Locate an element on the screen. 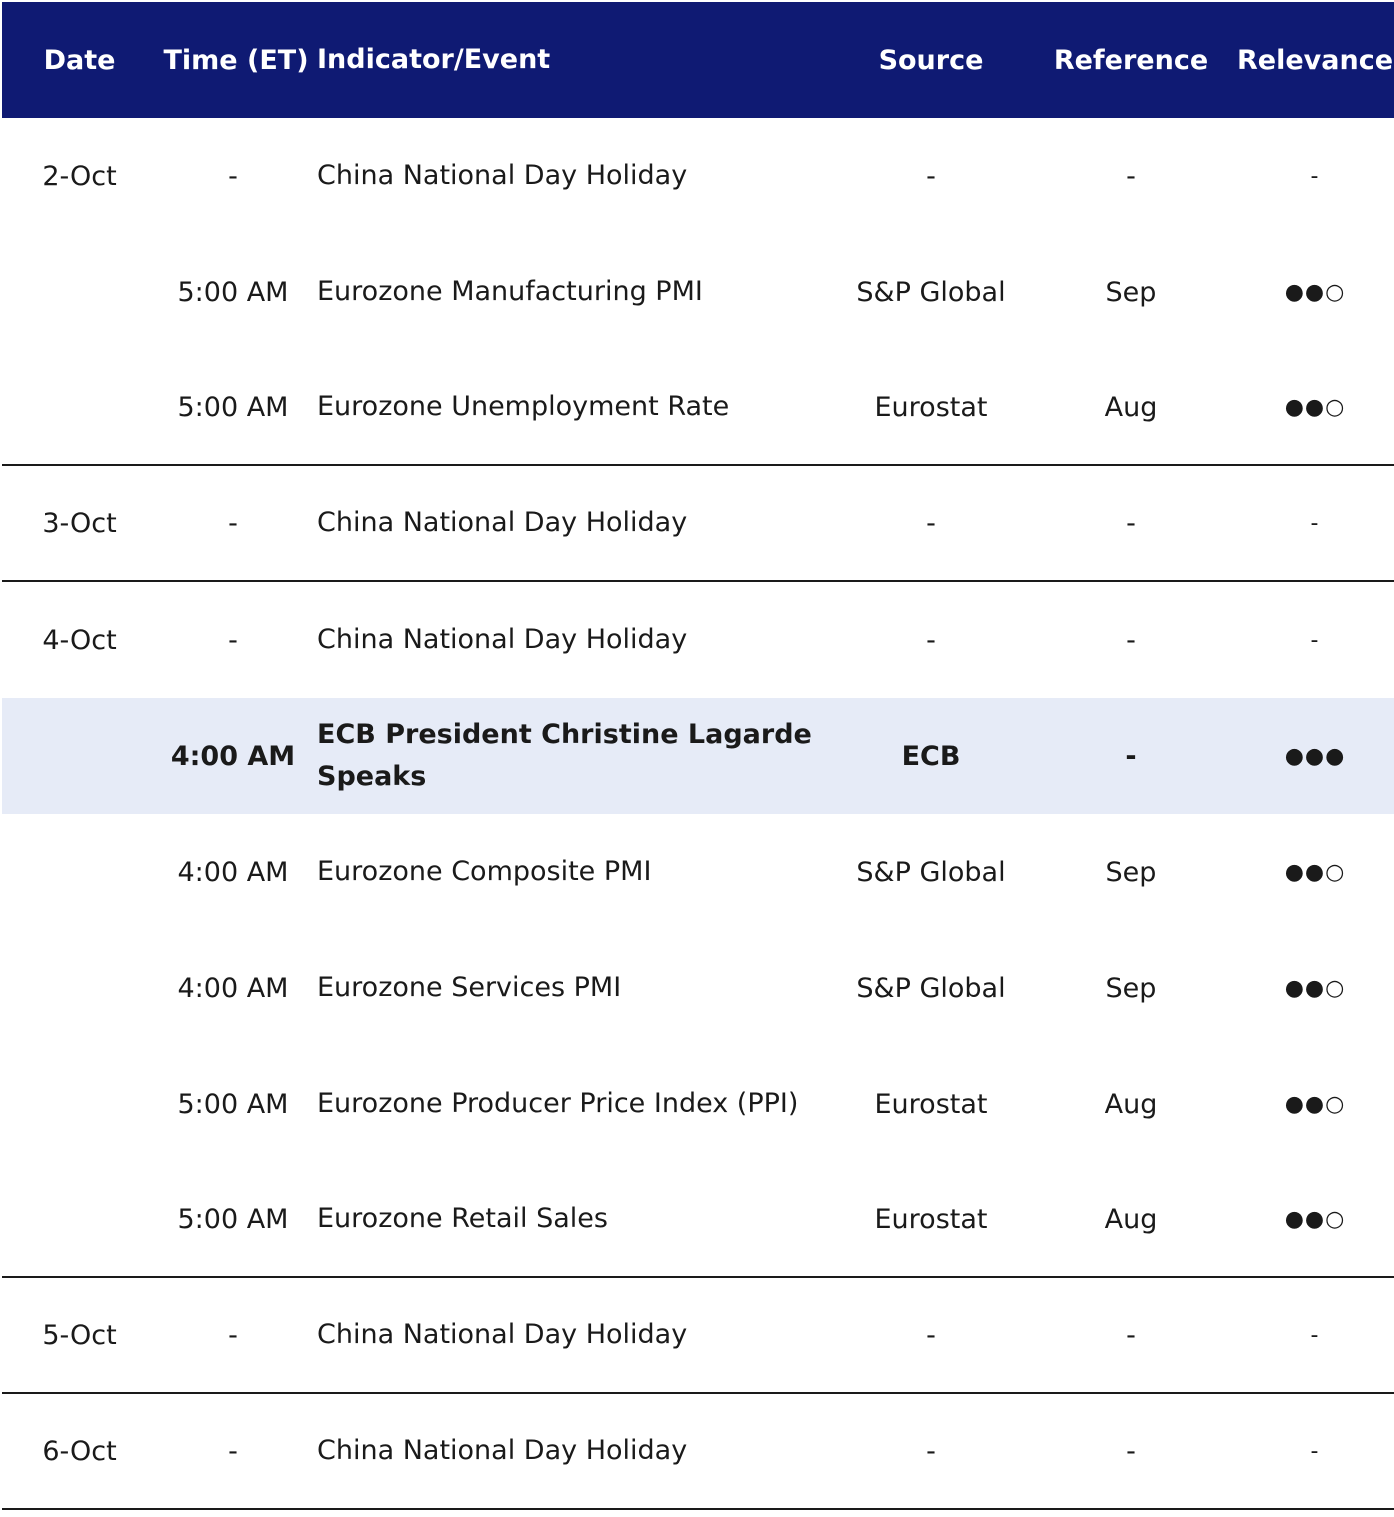  row-event: Eurozone Composite PMI is located at coordinates (484, 871).